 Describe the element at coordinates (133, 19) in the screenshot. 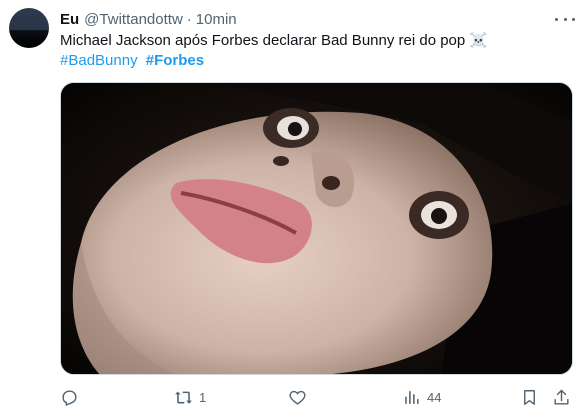

I see `author-handle: @Twittandottw` at that location.